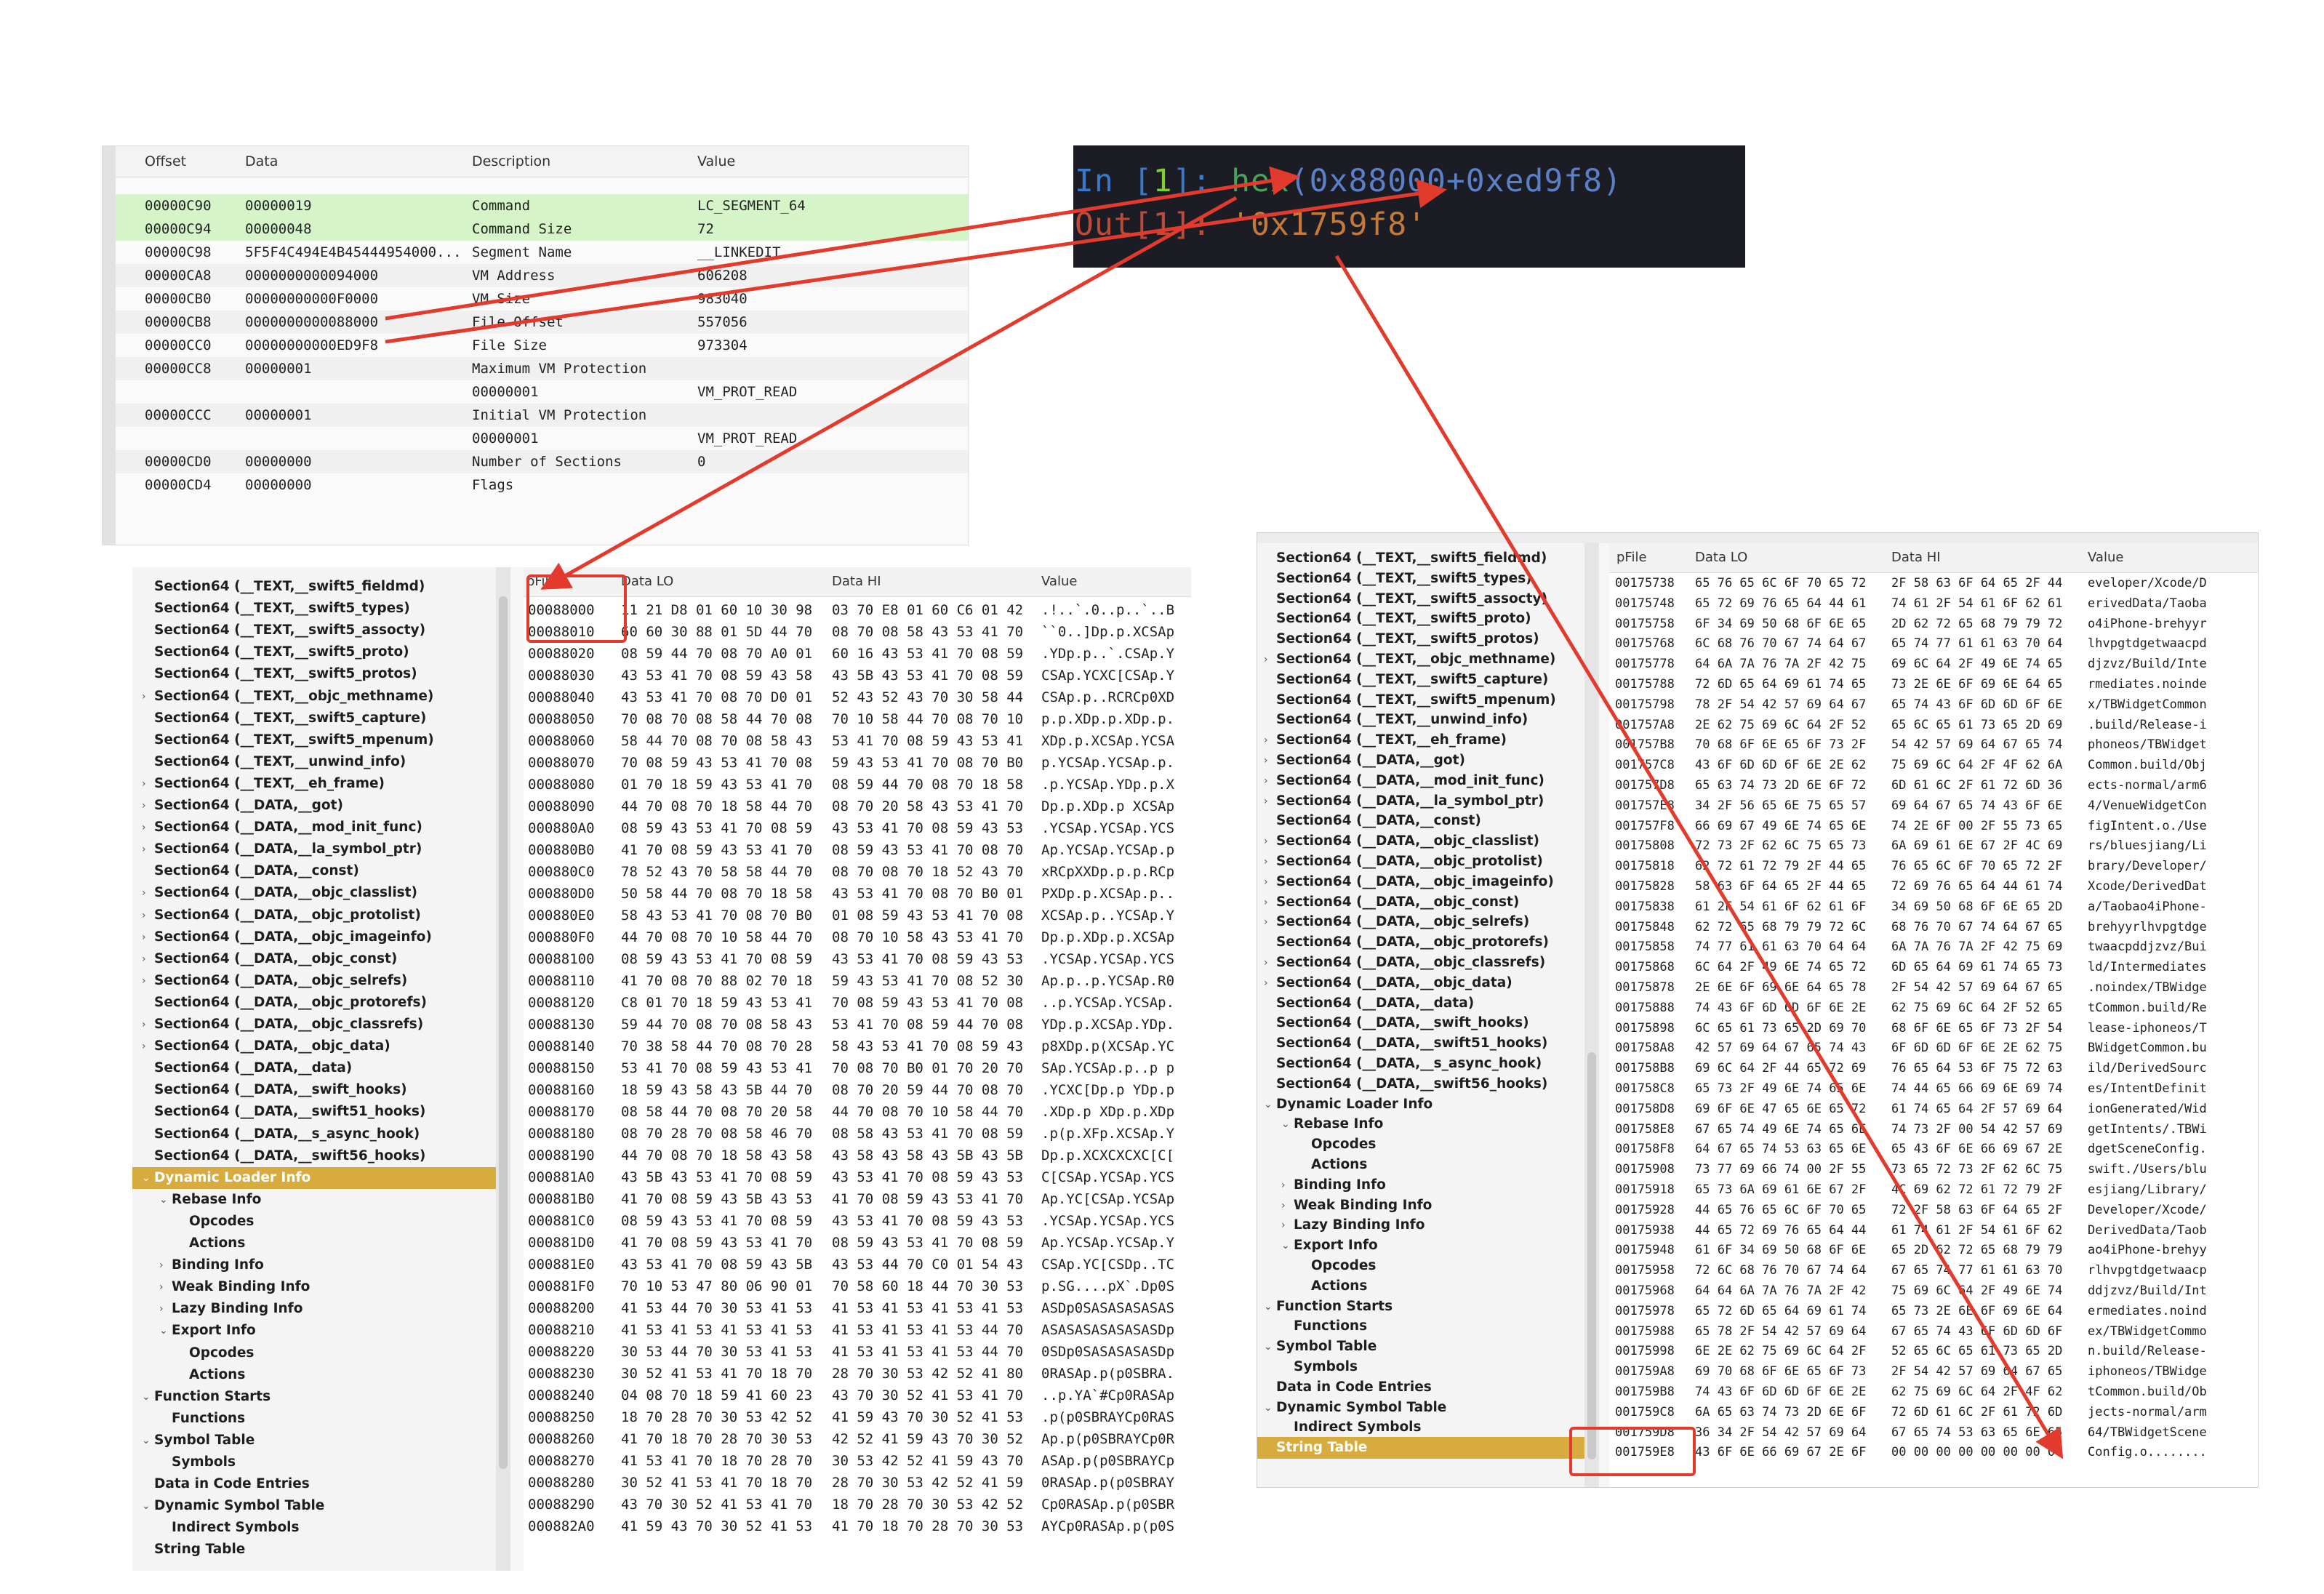 The width and height of the screenshot is (2324, 1594). What do you see at coordinates (842, 243) in the screenshot?
I see `arrow-file-offset-to-expr` at bounding box center [842, 243].